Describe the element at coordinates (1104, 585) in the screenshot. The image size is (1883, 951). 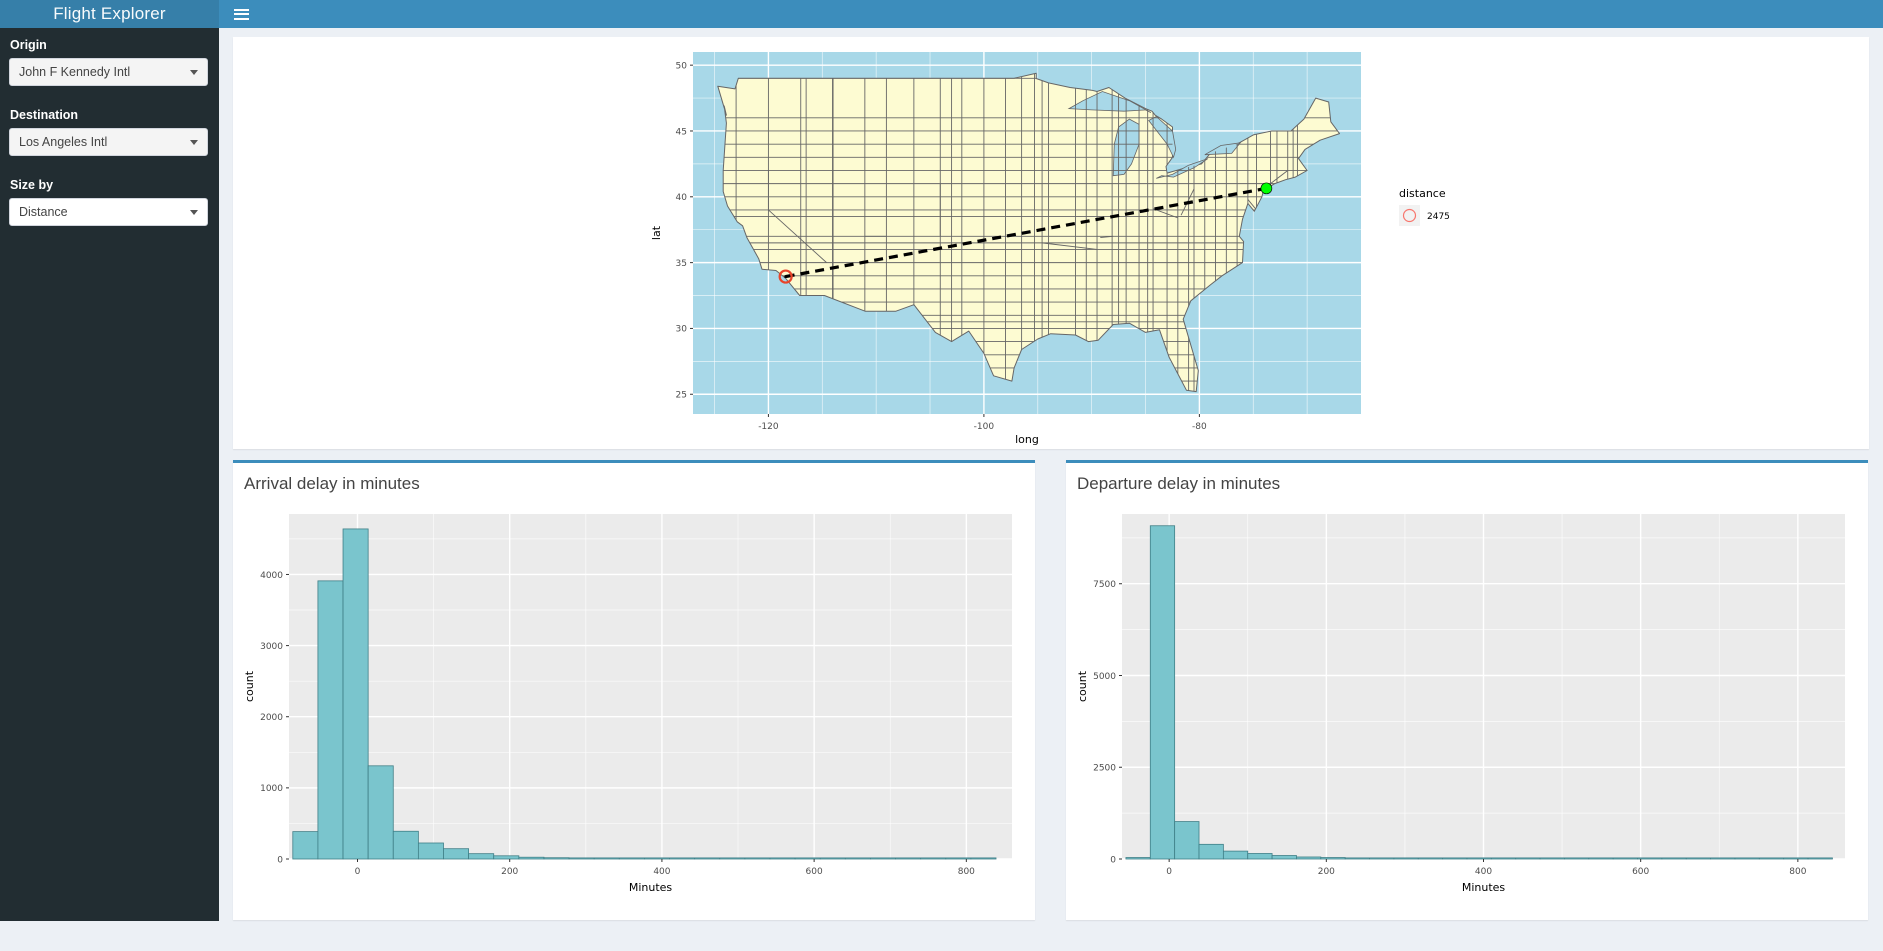
I see `svg-text: 7500` at that location.